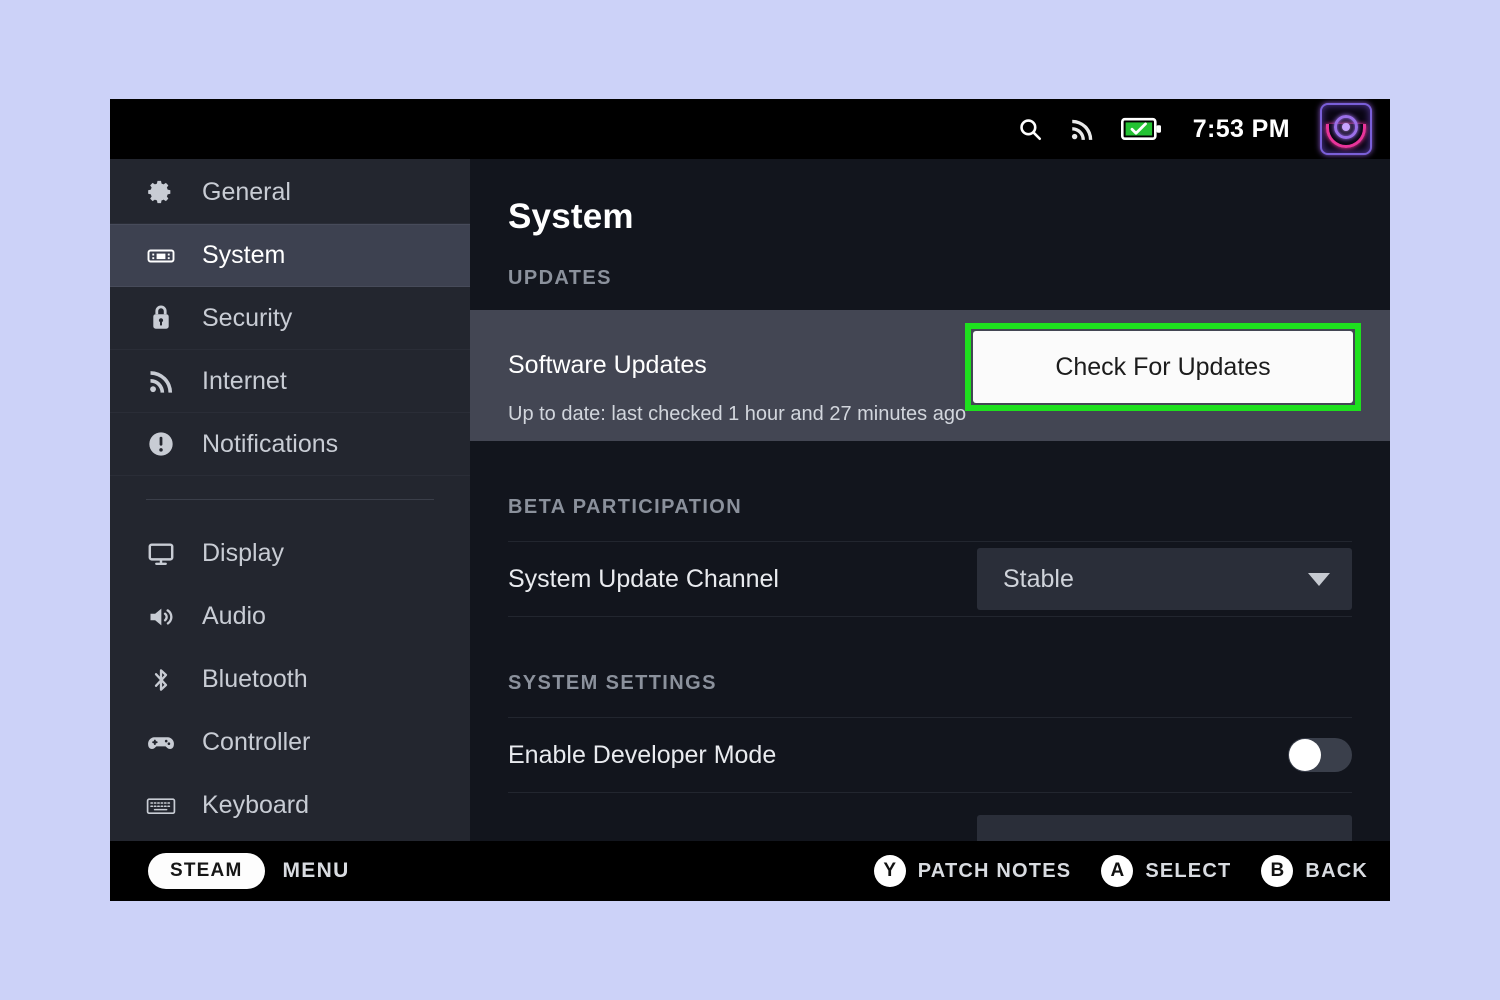  What do you see at coordinates (750, 129) in the screenshot?
I see `status-bar: 7:53 PM` at bounding box center [750, 129].